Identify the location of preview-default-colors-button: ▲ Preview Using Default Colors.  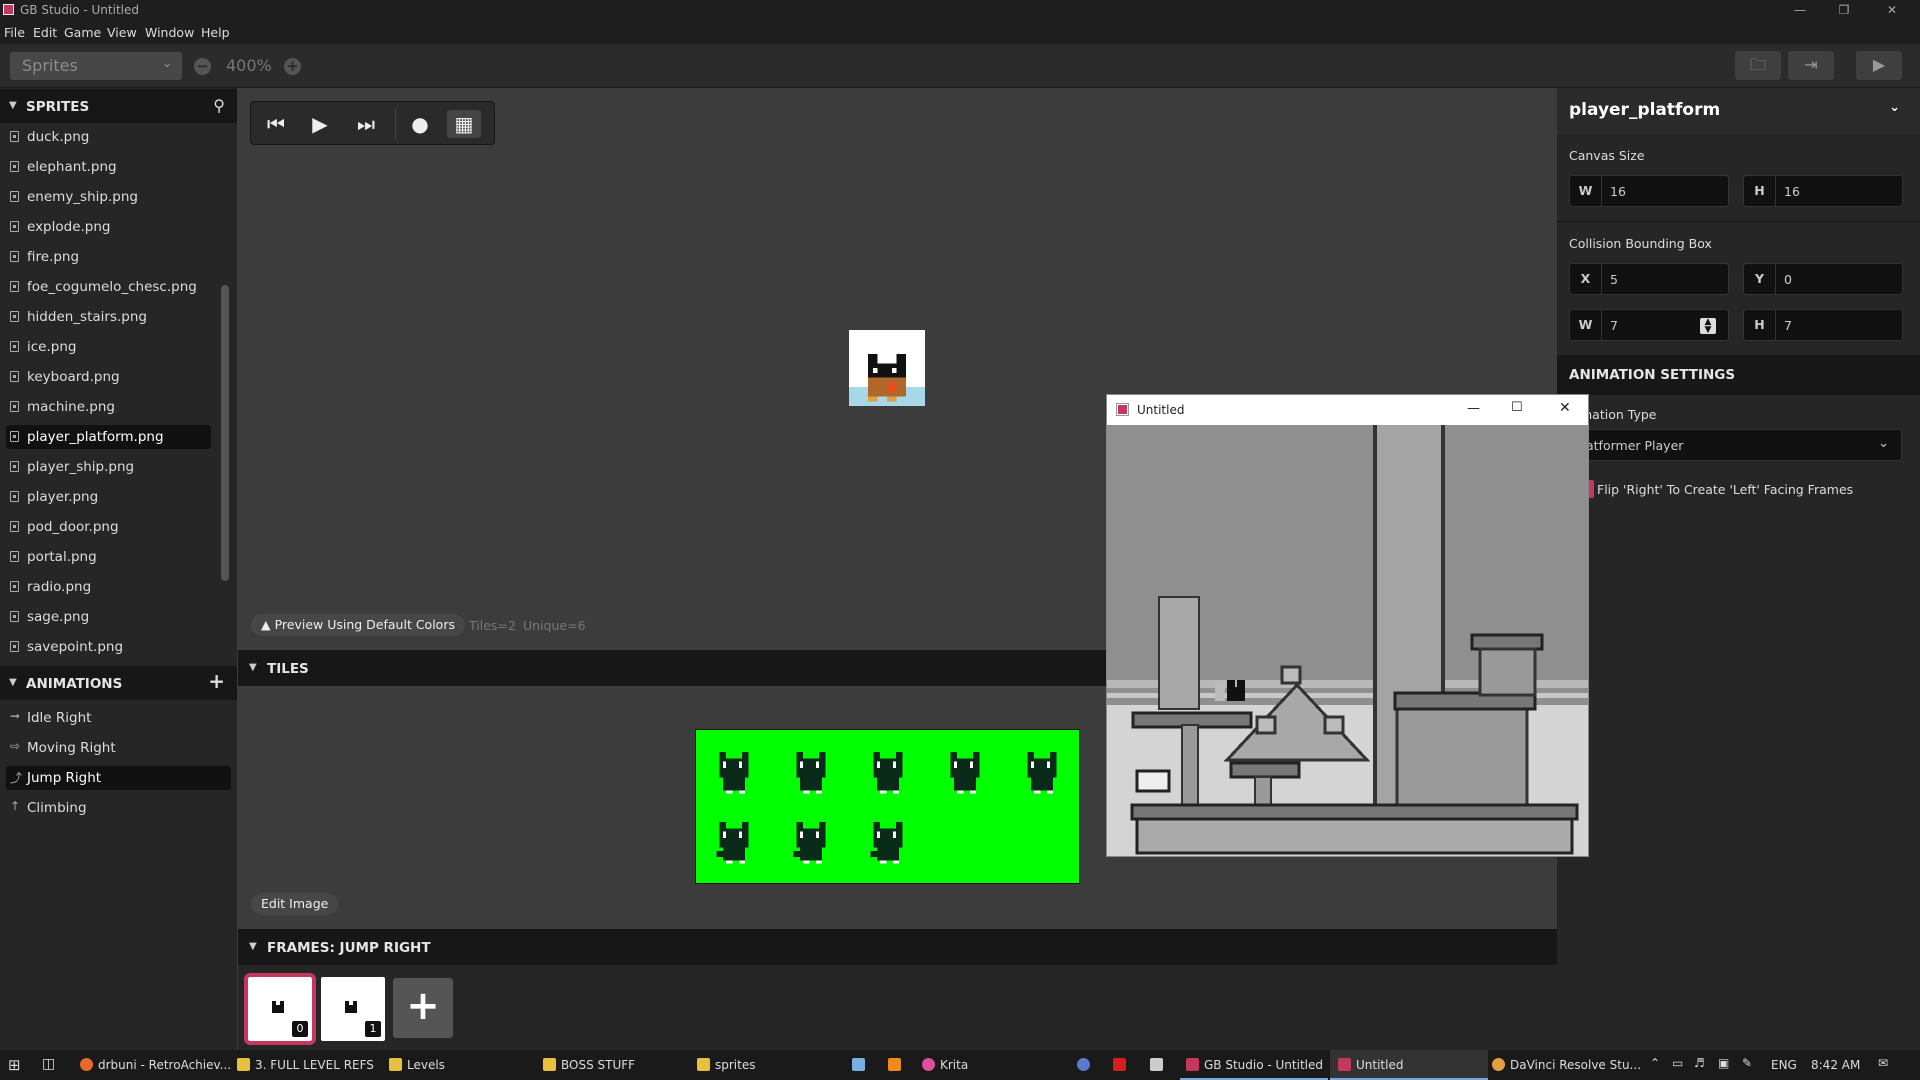
(358, 625).